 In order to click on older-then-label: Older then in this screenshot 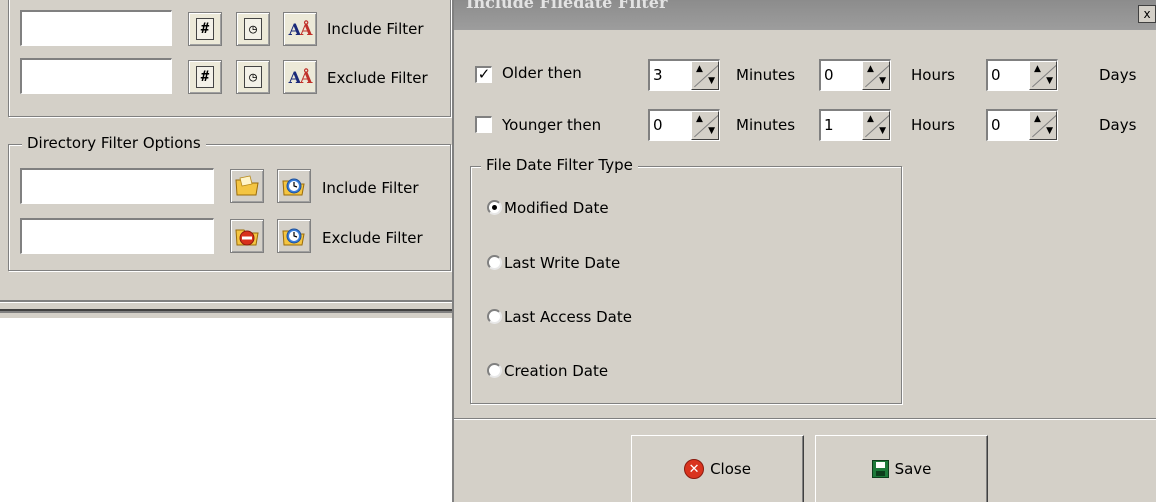, I will do `click(542, 73)`.